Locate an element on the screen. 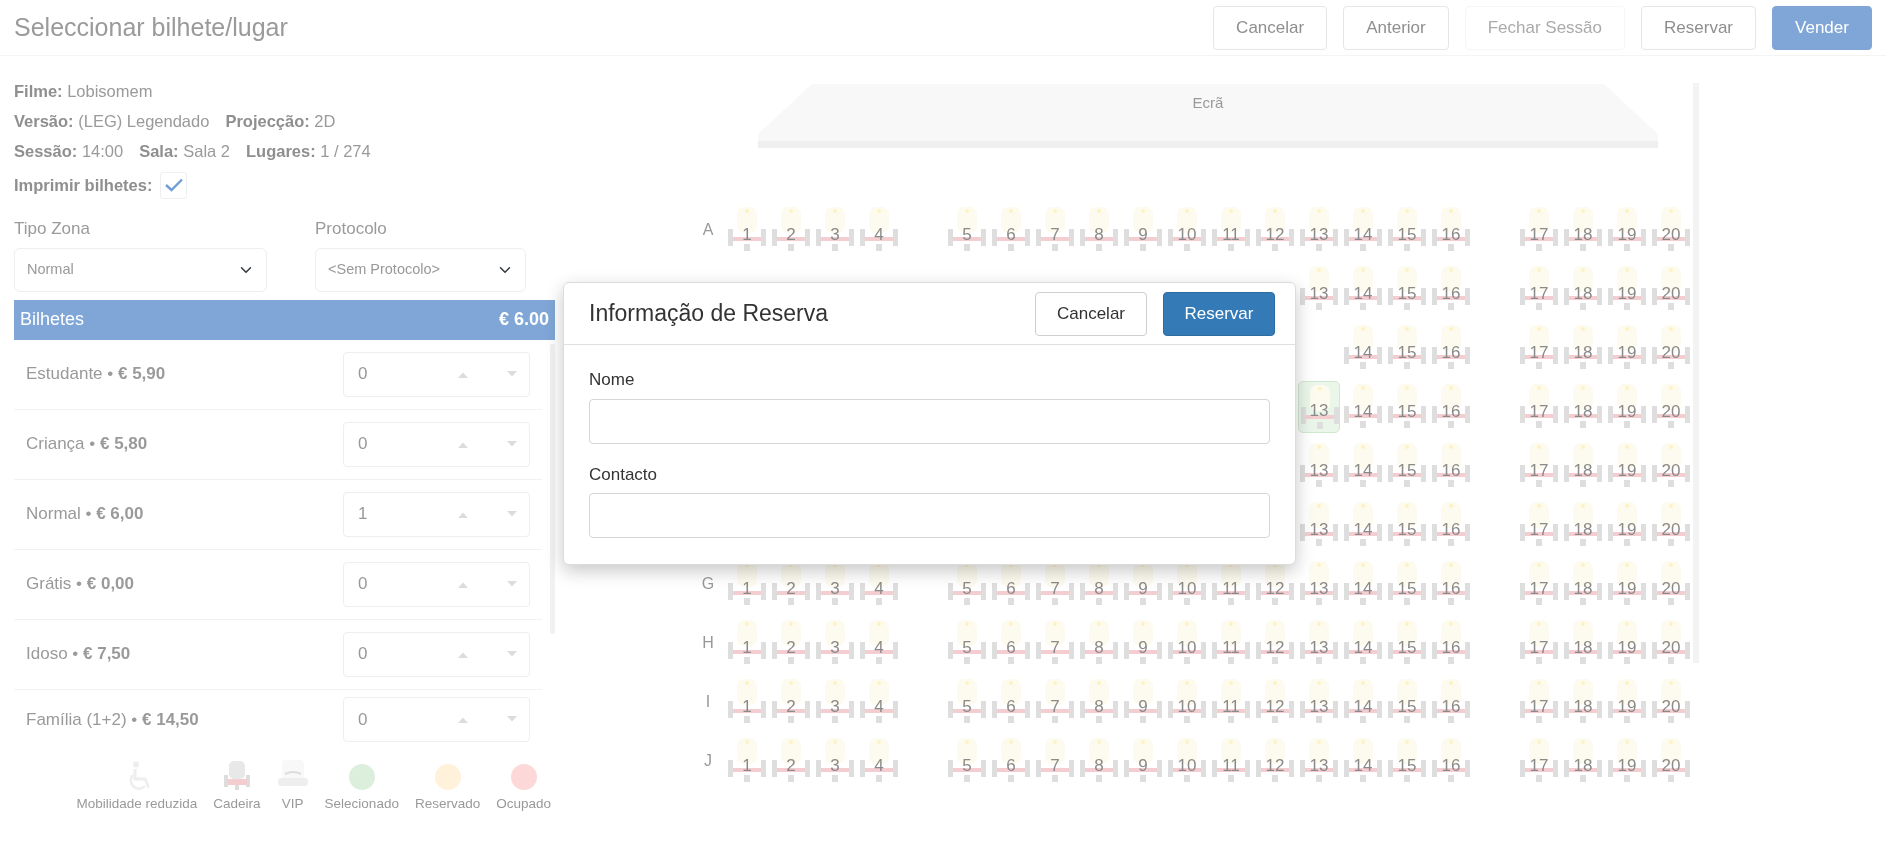  contact-field is located at coordinates (929, 515).